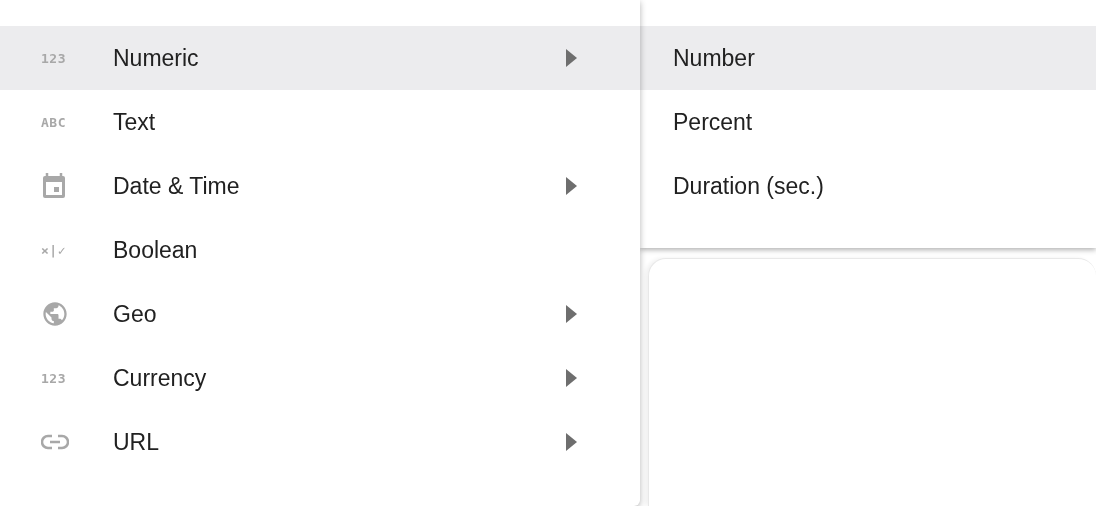 The image size is (1096, 506). What do you see at coordinates (176, 186) in the screenshot?
I see `menu-item-label: Date & Time` at bounding box center [176, 186].